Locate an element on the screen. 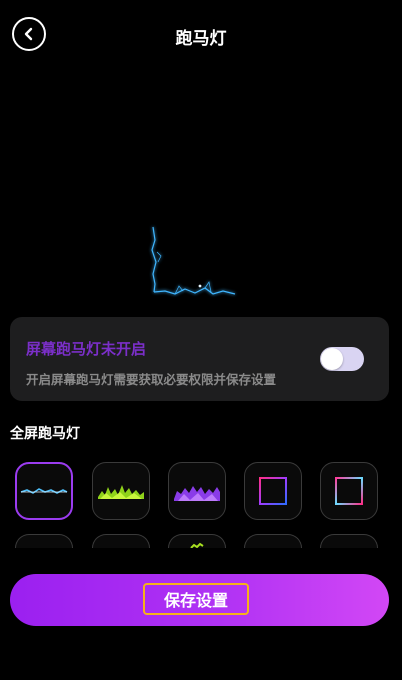 The width and height of the screenshot is (402, 680). header: 跑马灯 is located at coordinates (201, 35).